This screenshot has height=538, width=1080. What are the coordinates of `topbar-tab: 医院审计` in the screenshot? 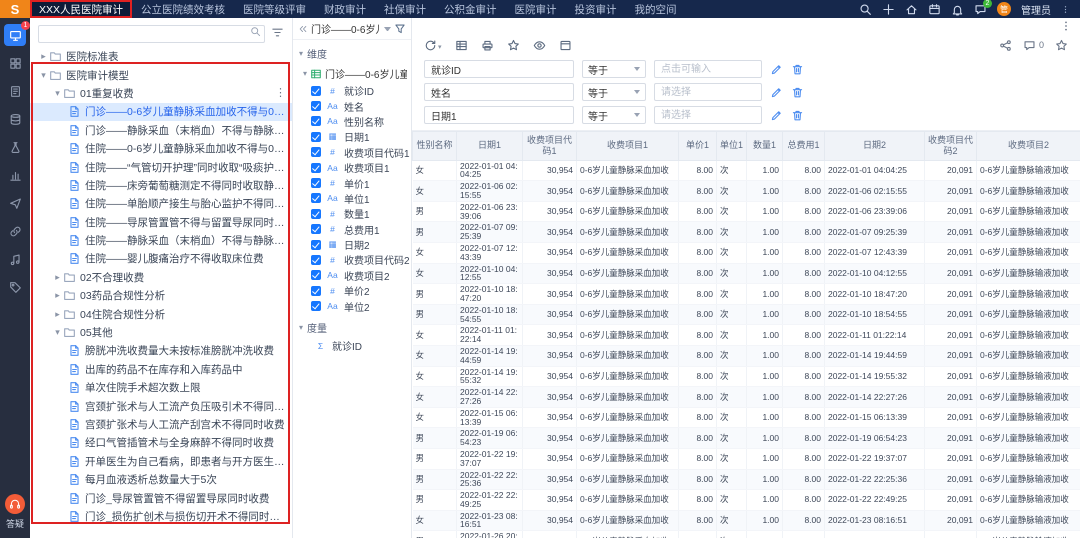 It's located at (536, 9).